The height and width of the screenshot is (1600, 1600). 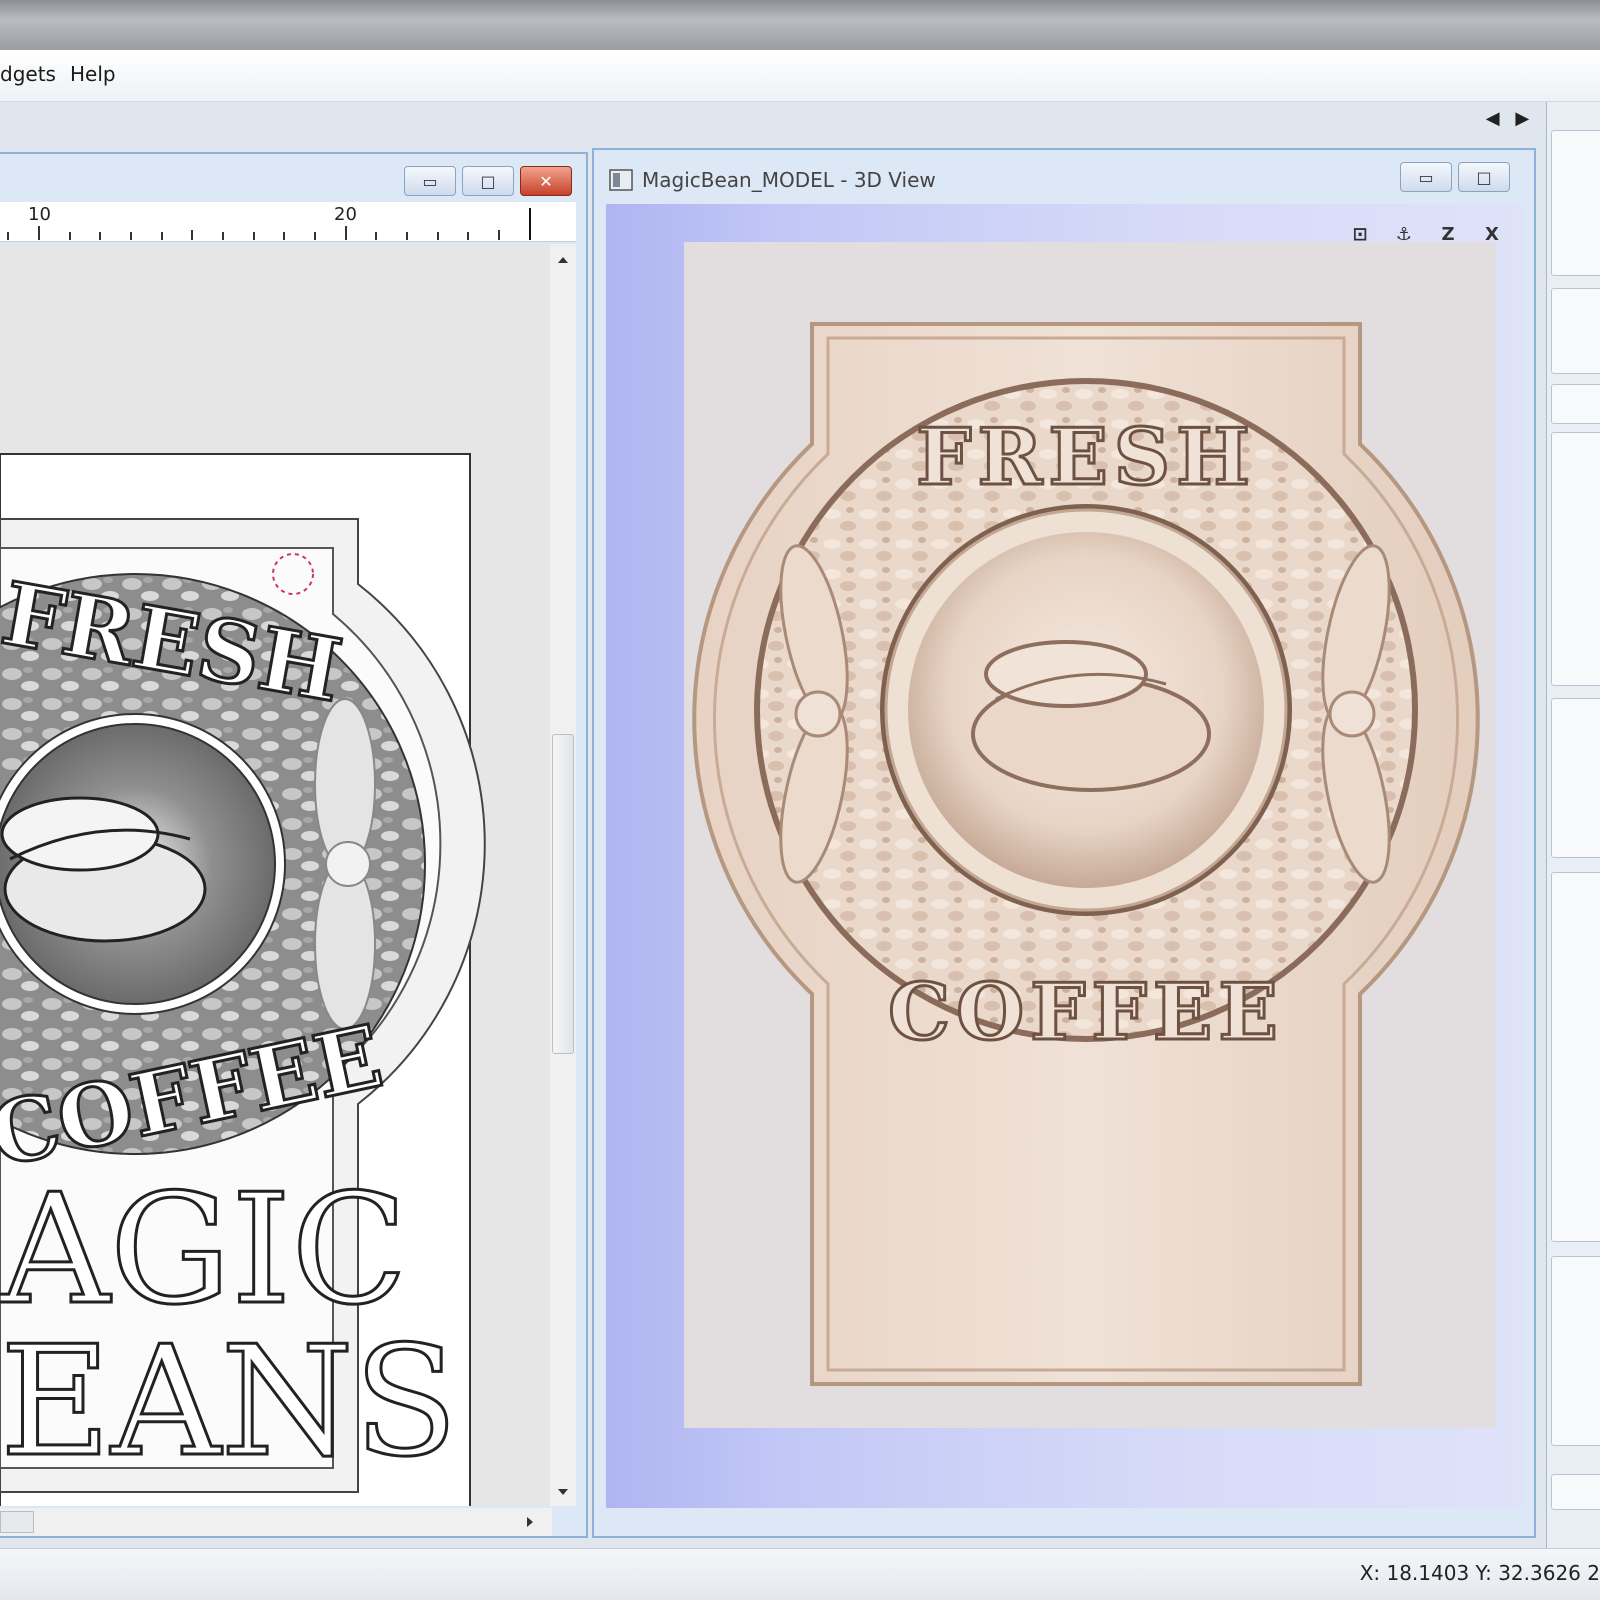 What do you see at coordinates (1404, 234) in the screenshot?
I see `anchor-view-icon: ⚓` at bounding box center [1404, 234].